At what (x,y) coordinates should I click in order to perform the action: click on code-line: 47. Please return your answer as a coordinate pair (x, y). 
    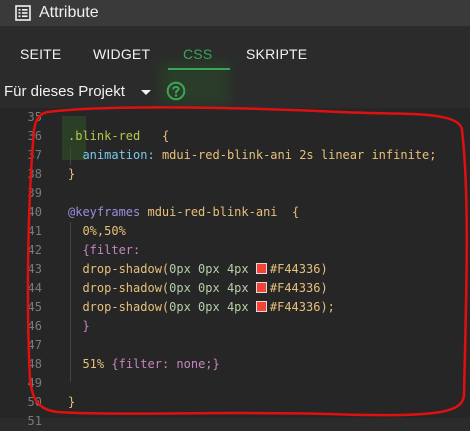
    Looking at the image, I should click on (235, 345).